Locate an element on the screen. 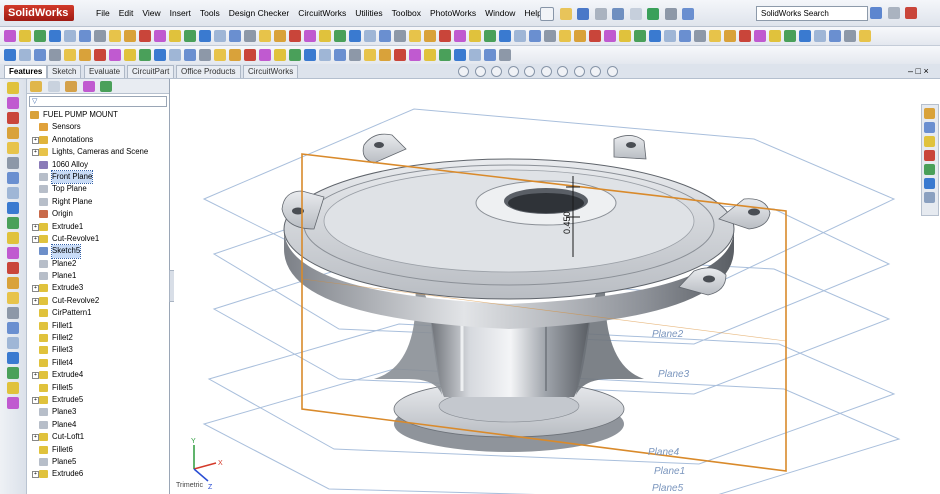 This screenshot has height=494, width=940. solidworks-logo: SolidWorks is located at coordinates (39, 13).